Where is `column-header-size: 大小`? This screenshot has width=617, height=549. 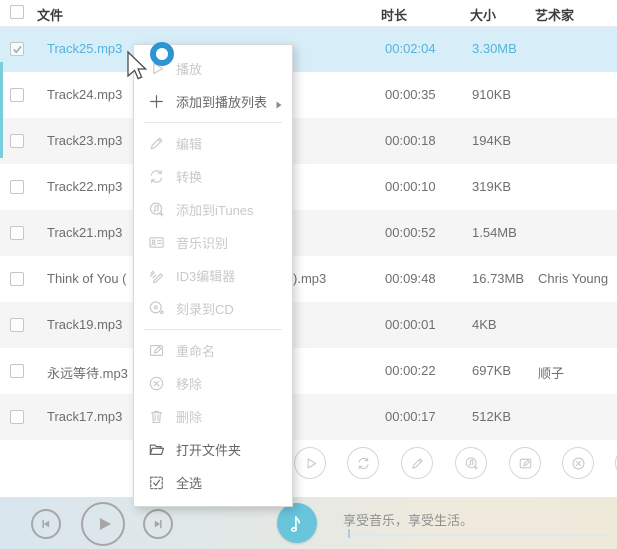
column-header-size: 大小 is located at coordinates (483, 14).